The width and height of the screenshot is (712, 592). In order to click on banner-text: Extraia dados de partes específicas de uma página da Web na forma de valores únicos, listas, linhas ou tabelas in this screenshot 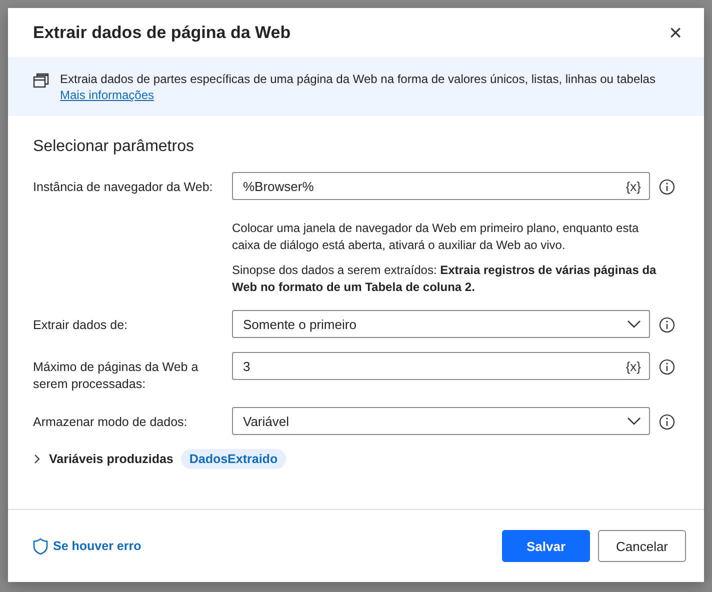, I will do `click(358, 79)`.